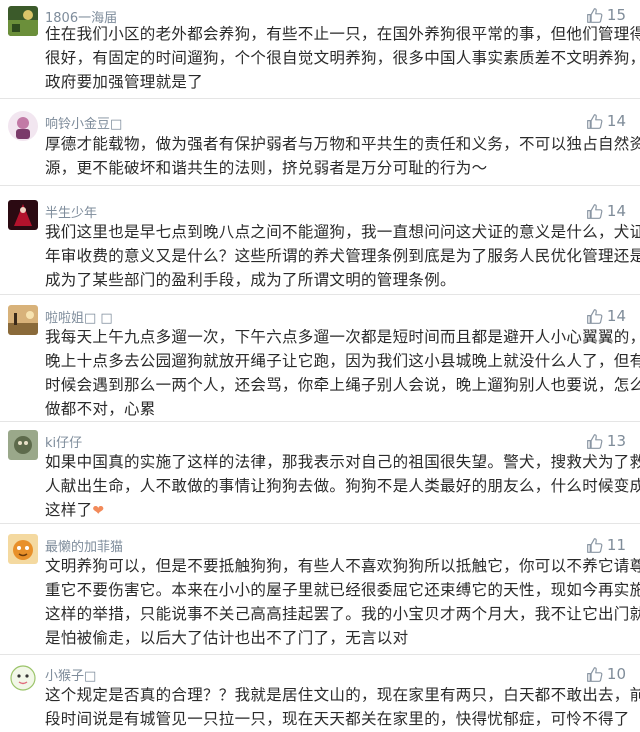  What do you see at coordinates (342, 144) in the screenshot?
I see `comment-line: 厚德才能载物，做为强者有保护弱者与万物和平共生的责任和义务，不可以独占自然资` at bounding box center [342, 144].